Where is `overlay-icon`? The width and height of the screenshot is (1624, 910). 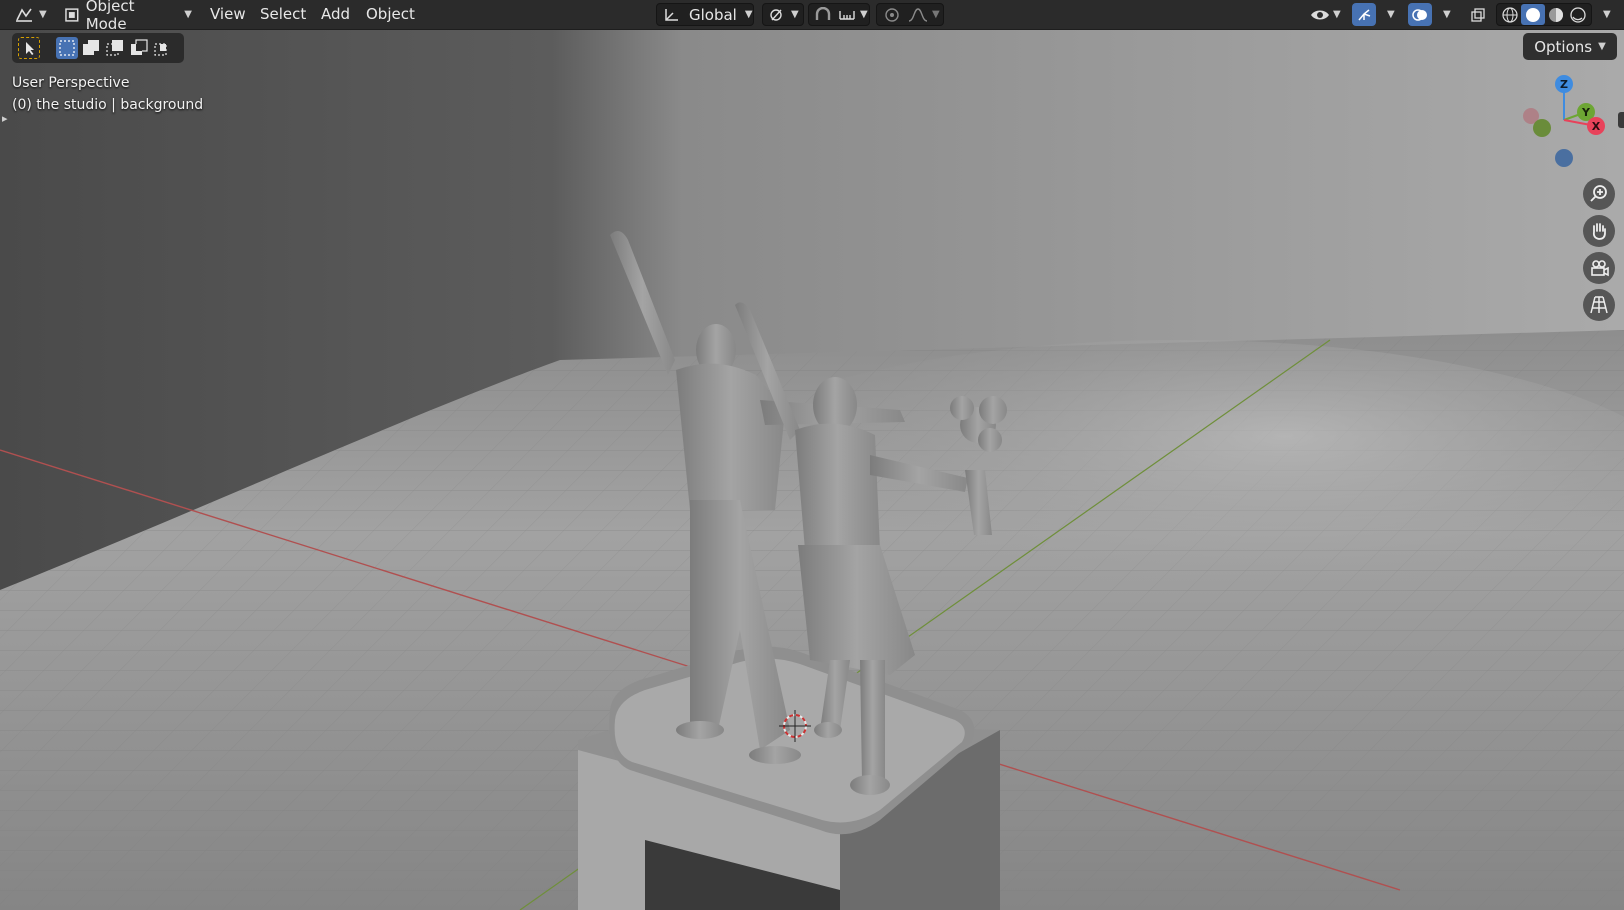
overlay-icon is located at coordinates (1419, 14).